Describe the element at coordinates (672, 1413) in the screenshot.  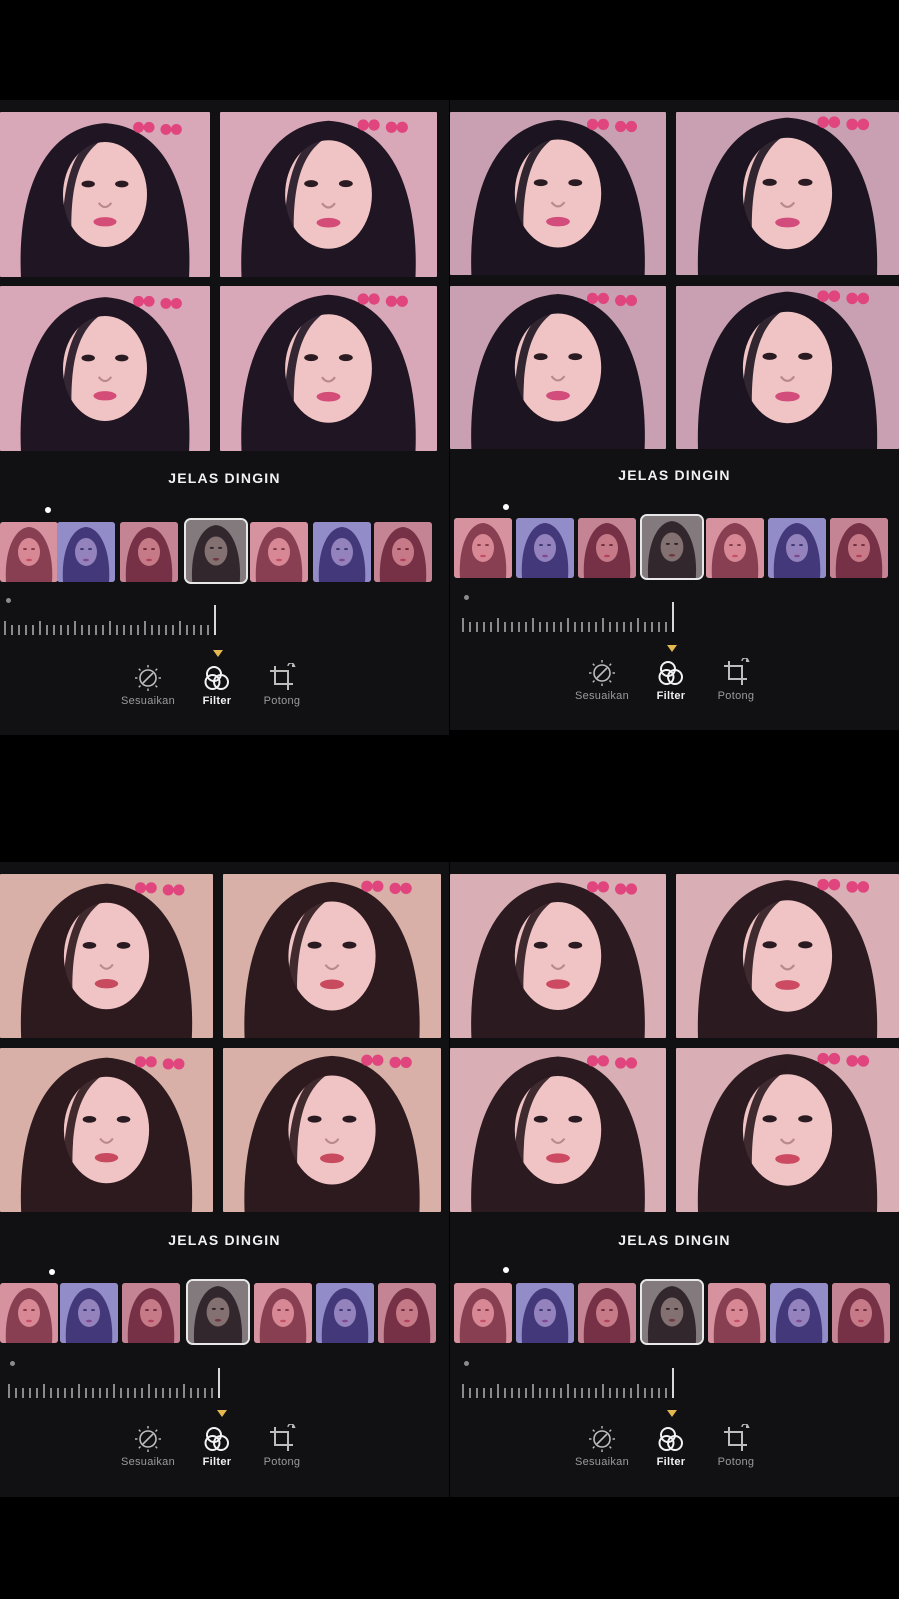
I see `active-tool-caret-icon` at that location.